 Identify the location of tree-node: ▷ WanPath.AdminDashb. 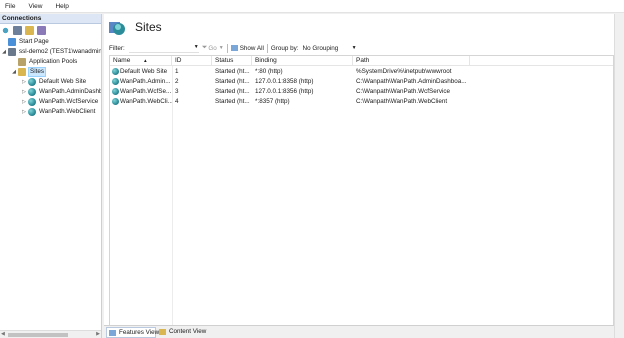
(50, 92).